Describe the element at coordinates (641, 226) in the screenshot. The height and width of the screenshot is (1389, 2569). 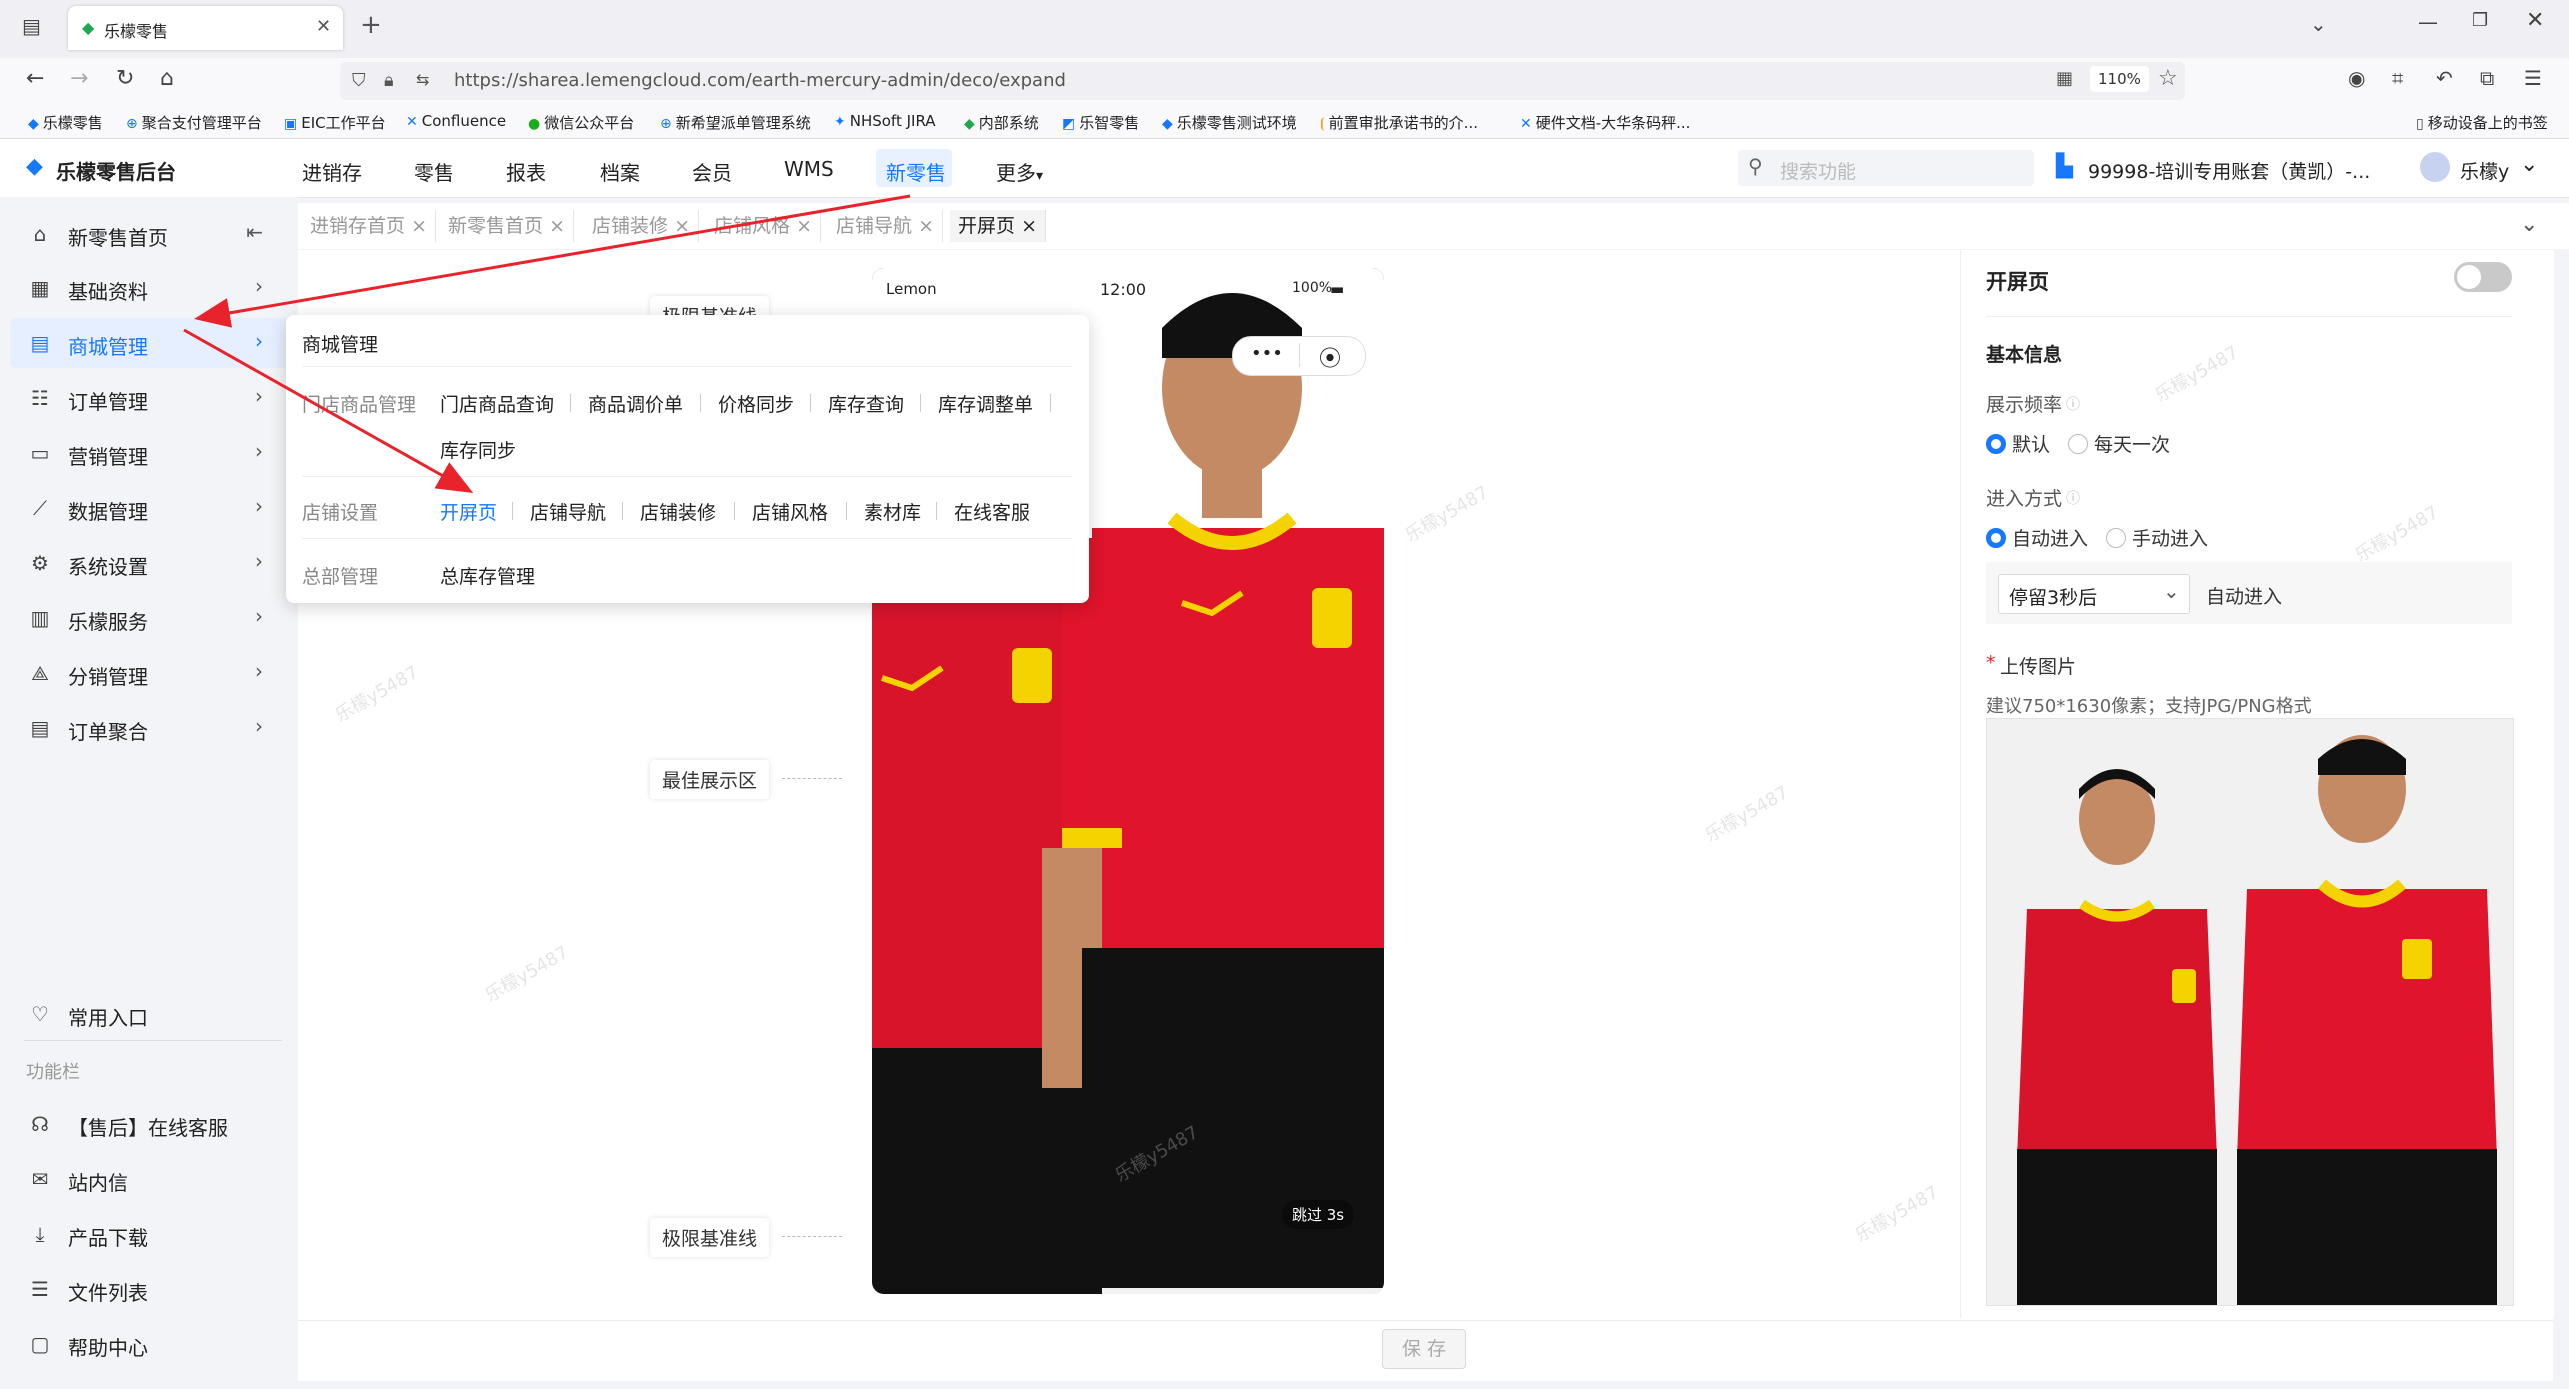
I see `page-tab: 店铺装修 ×` at that location.